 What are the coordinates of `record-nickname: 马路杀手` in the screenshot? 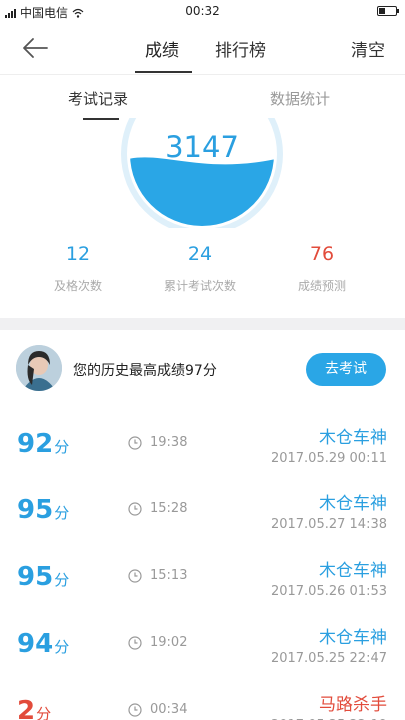 It's located at (353, 705).